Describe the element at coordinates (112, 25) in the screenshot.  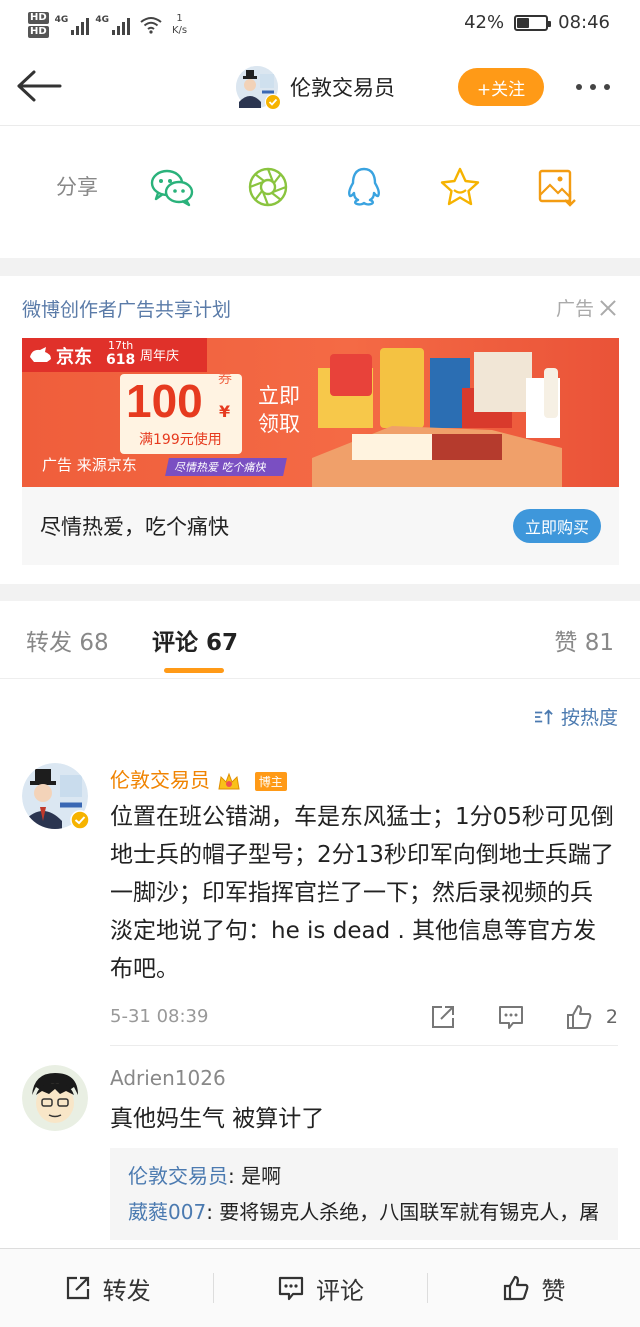
I see `signal-icon-2: 4G` at that location.